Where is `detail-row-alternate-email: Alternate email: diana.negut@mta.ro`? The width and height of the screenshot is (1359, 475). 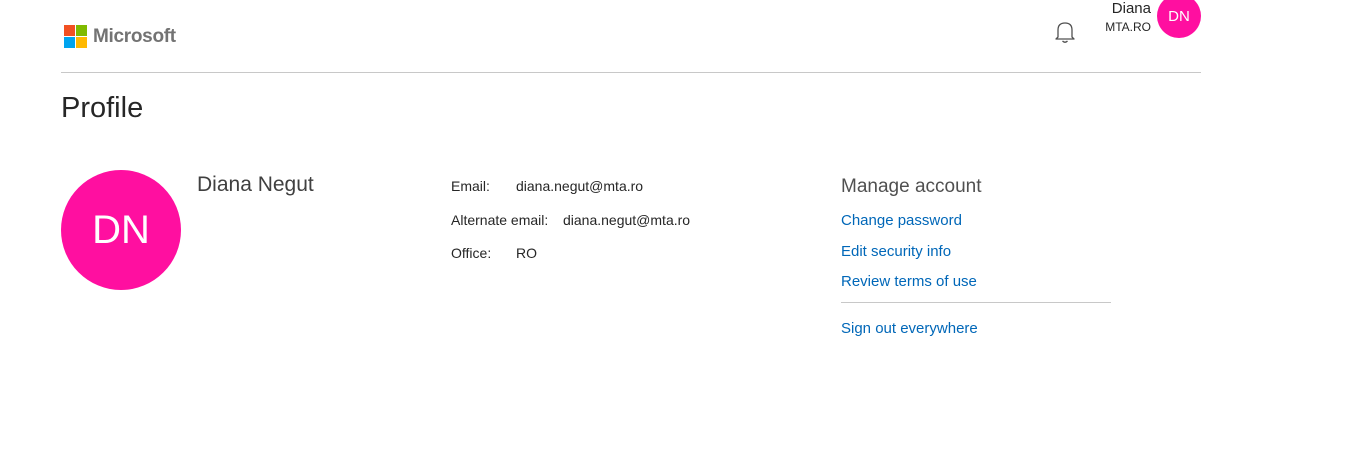 detail-row-alternate-email: Alternate email: diana.negut@mta.ro is located at coordinates (570, 220).